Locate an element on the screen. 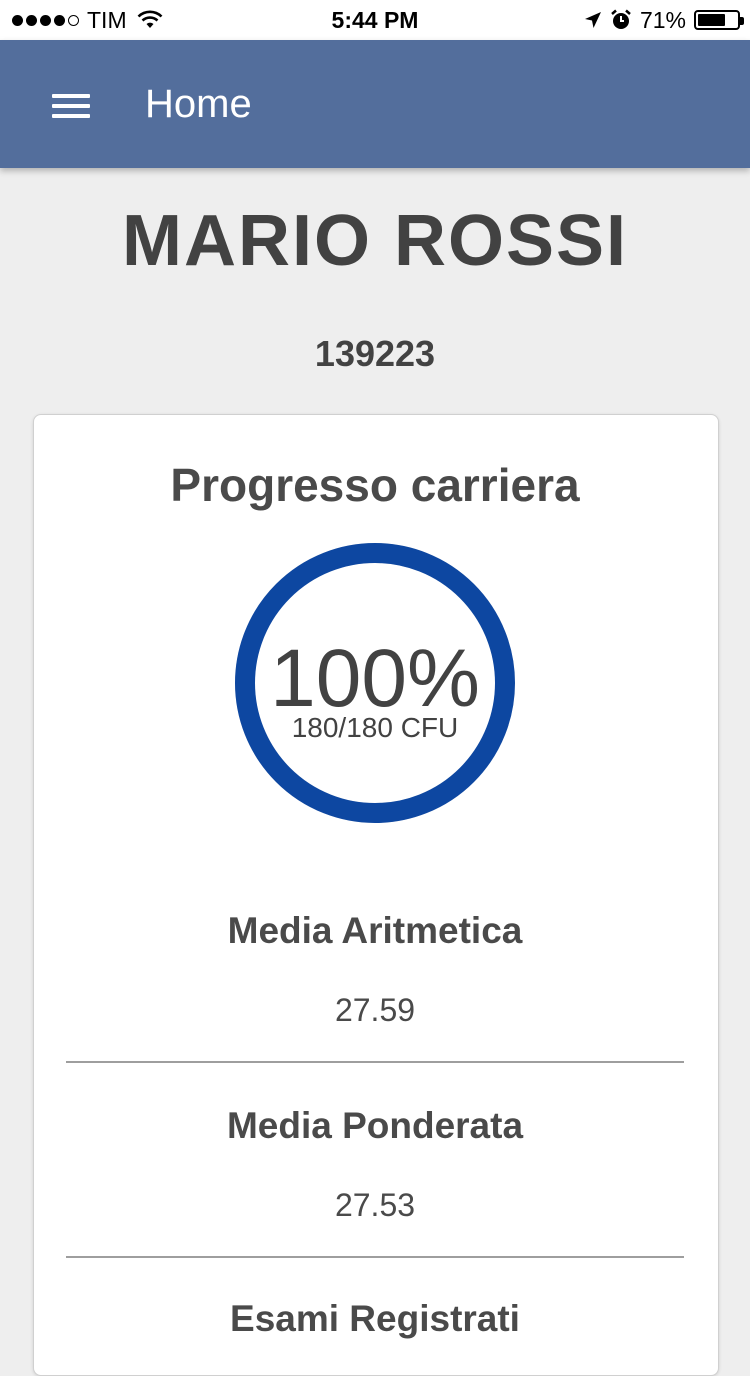 The height and width of the screenshot is (1376, 750). battery-percentage: 71% is located at coordinates (662, 19).